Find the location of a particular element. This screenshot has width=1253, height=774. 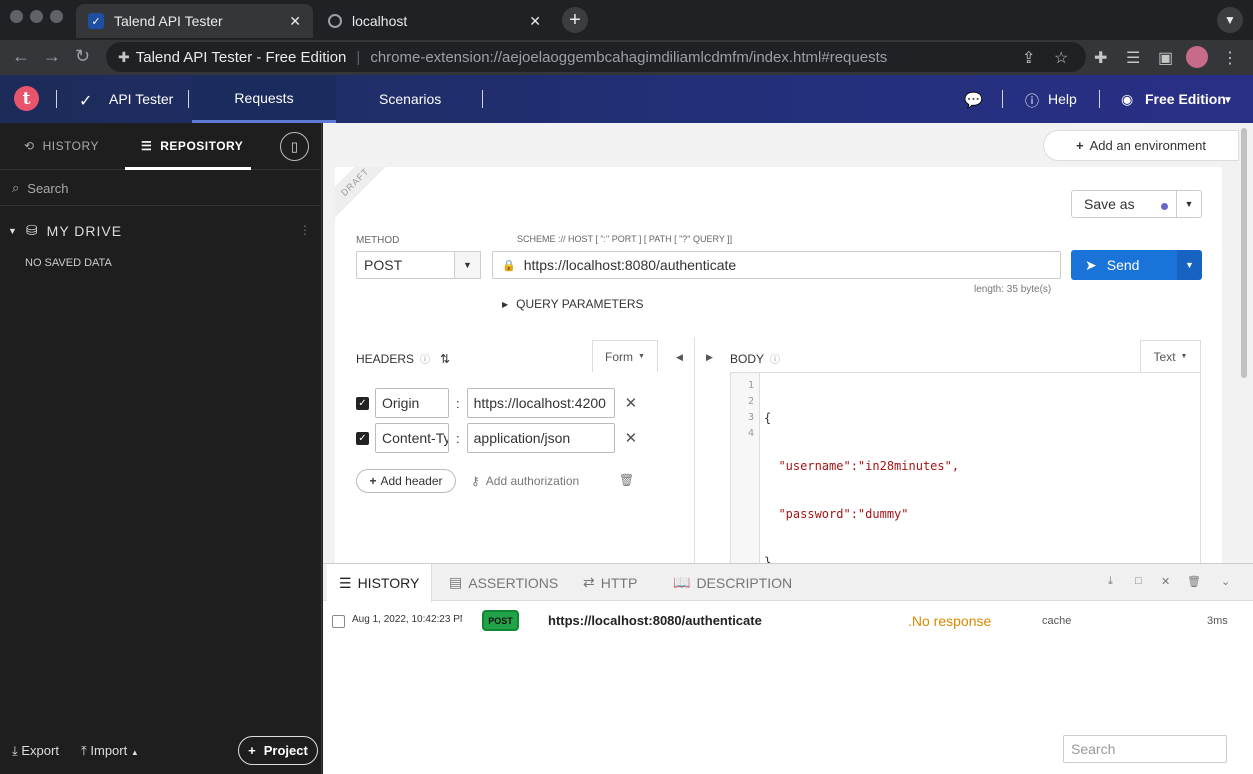

add-header-button: + Add header is located at coordinates (406, 481).